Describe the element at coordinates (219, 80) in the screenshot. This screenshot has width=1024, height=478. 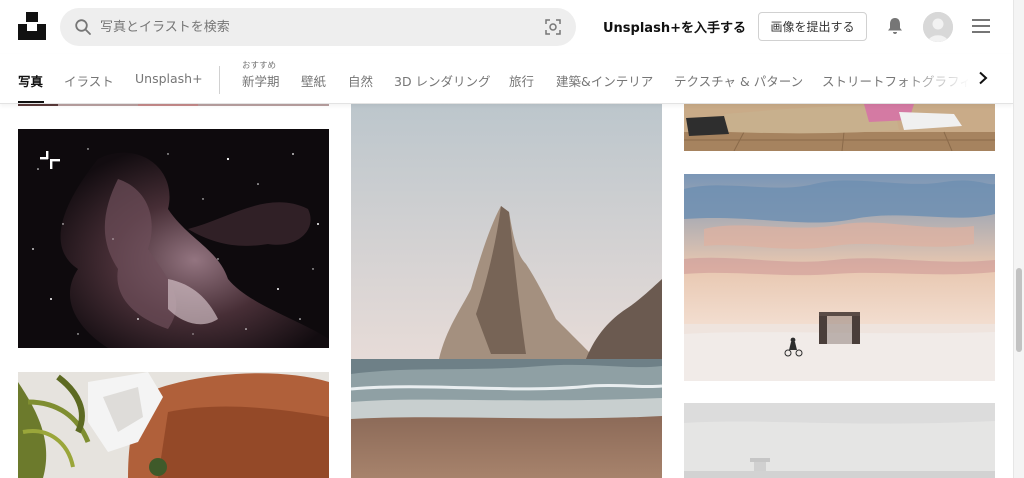
I see `nav-divider` at that location.